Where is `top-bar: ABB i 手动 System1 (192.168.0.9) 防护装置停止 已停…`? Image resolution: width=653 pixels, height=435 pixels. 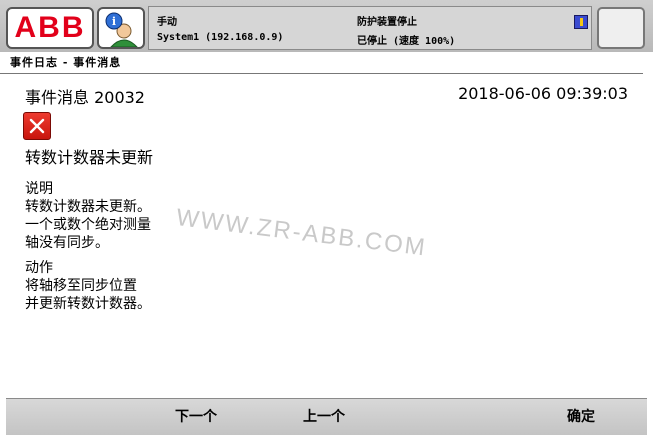
top-bar: ABB i 手动 System1 (192.168.0.9) 防护装置停止 已停… is located at coordinates (326, 26).